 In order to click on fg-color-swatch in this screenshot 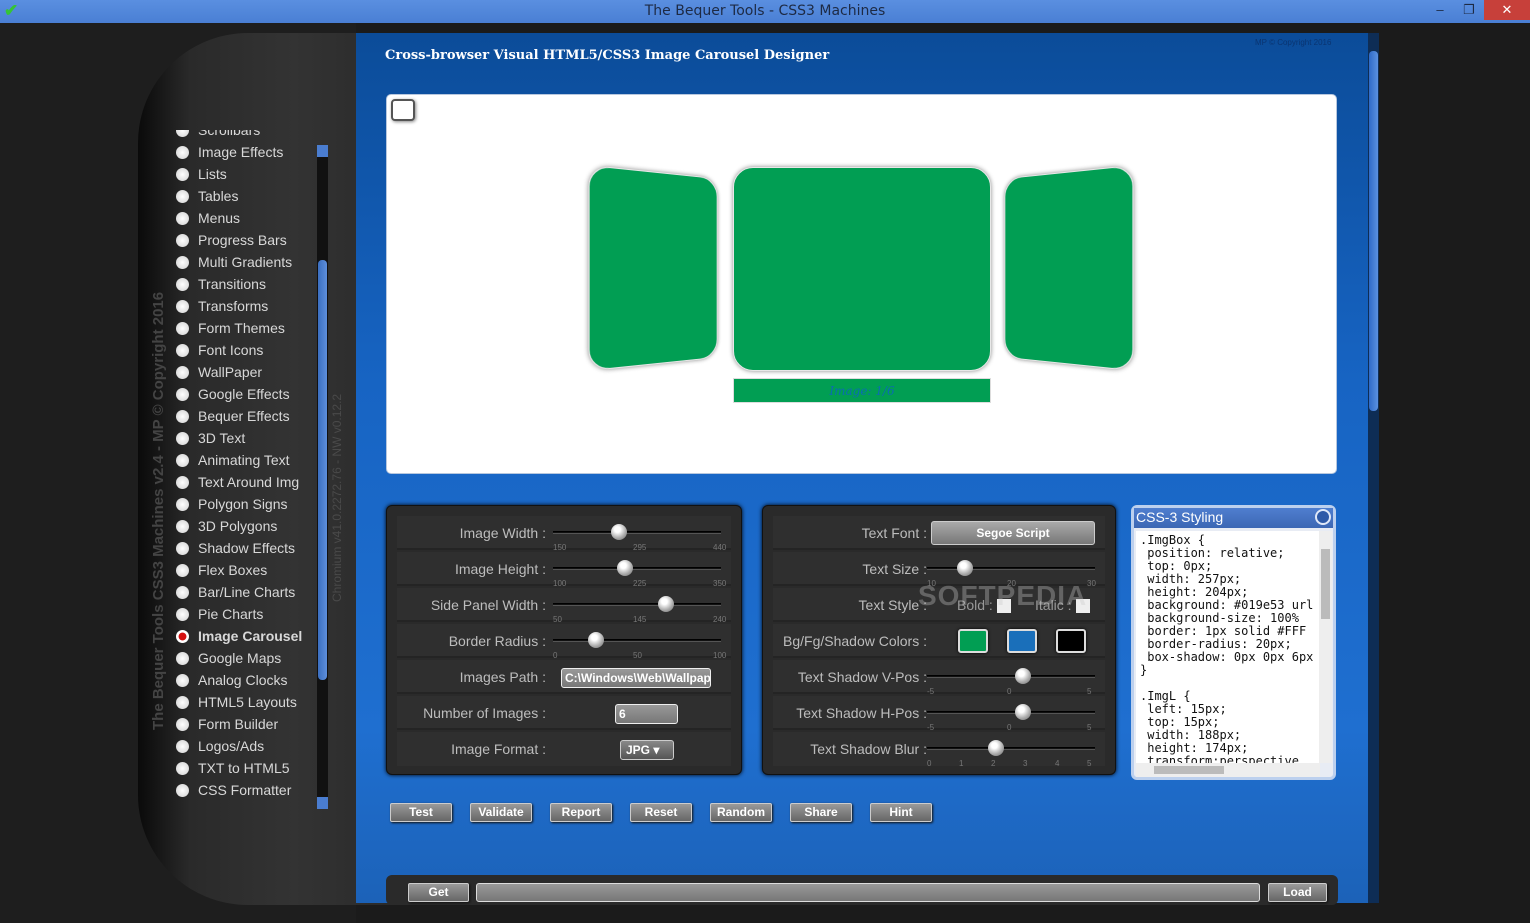, I will do `click(1022, 641)`.